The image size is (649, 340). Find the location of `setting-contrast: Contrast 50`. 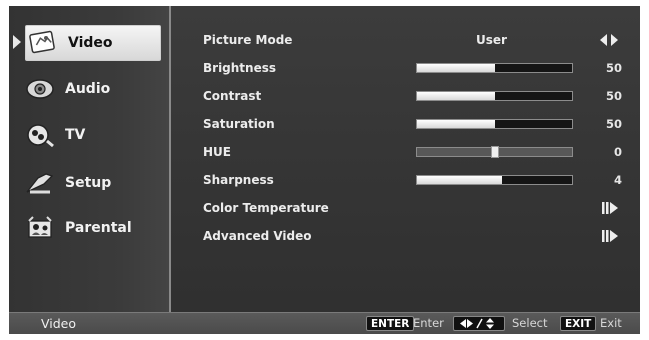

setting-contrast: Contrast 50 is located at coordinates (415, 96).